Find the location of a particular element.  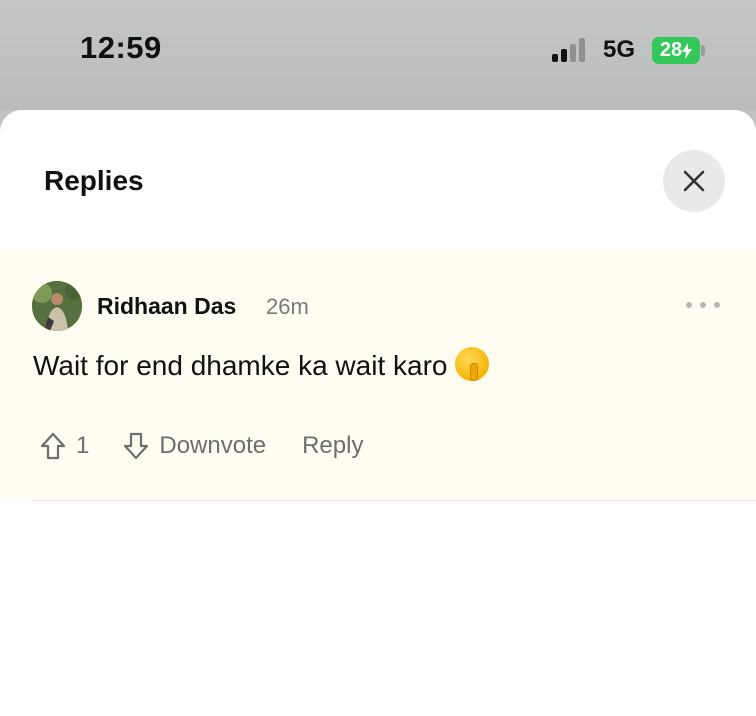

arrow-up-icon is located at coordinates (53, 446).